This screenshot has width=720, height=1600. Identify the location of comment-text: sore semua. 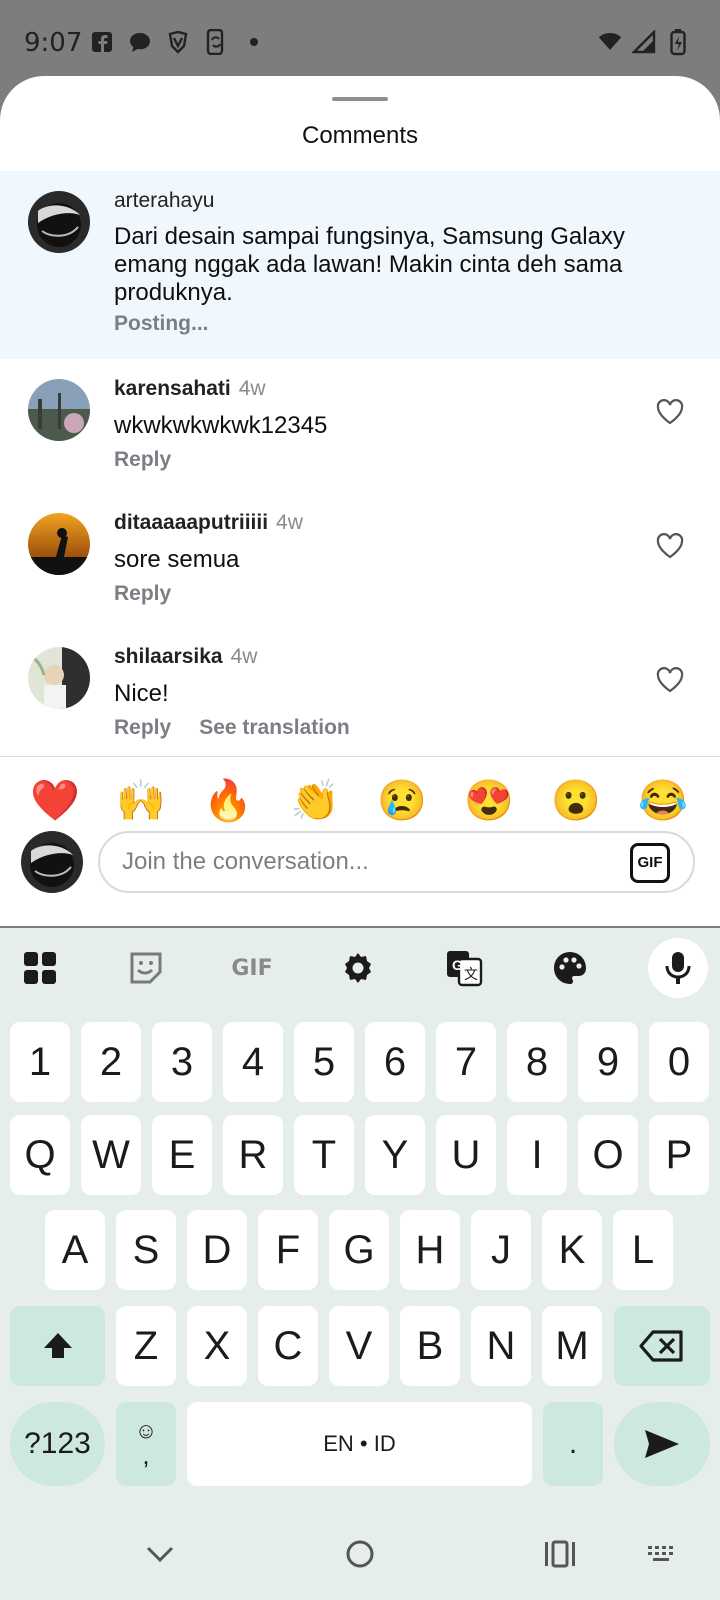
(177, 559).